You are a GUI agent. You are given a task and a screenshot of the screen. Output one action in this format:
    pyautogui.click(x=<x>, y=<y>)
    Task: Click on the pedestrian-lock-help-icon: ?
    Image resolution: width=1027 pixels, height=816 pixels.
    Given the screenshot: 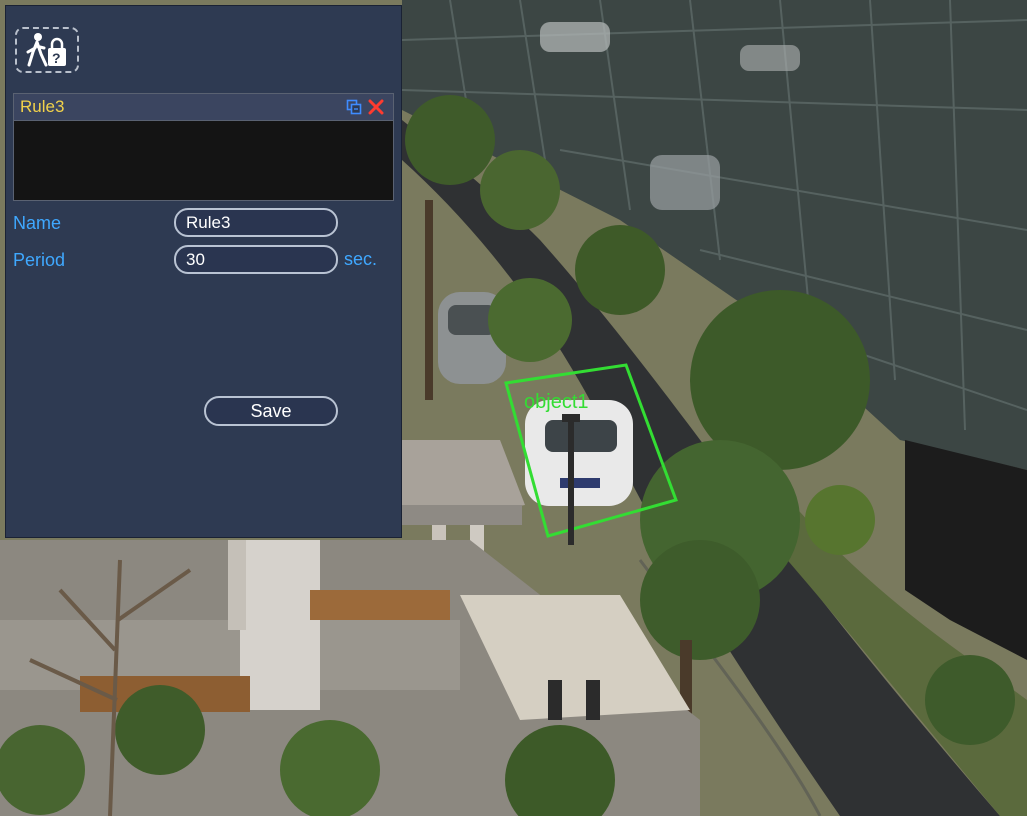 What is the action you would take?
    pyautogui.click(x=46, y=50)
    